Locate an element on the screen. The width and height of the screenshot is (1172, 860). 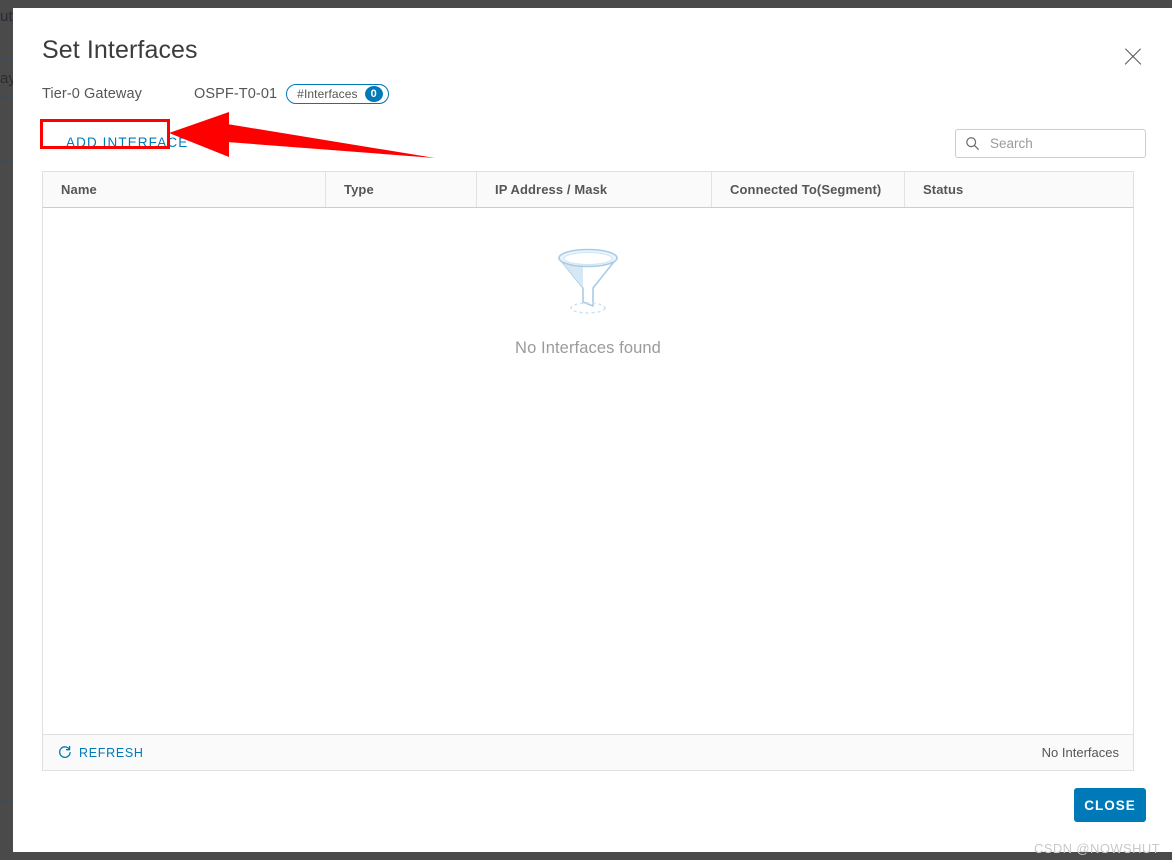
datagrid-footer: REFRESH No Interfaces is located at coordinates (588, 752).